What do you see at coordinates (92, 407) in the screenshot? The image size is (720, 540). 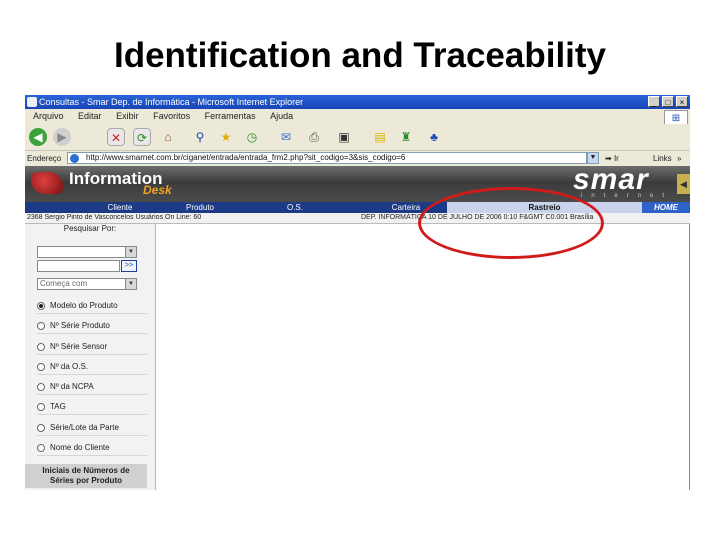 I see `option-tag: TAG` at bounding box center [92, 407].